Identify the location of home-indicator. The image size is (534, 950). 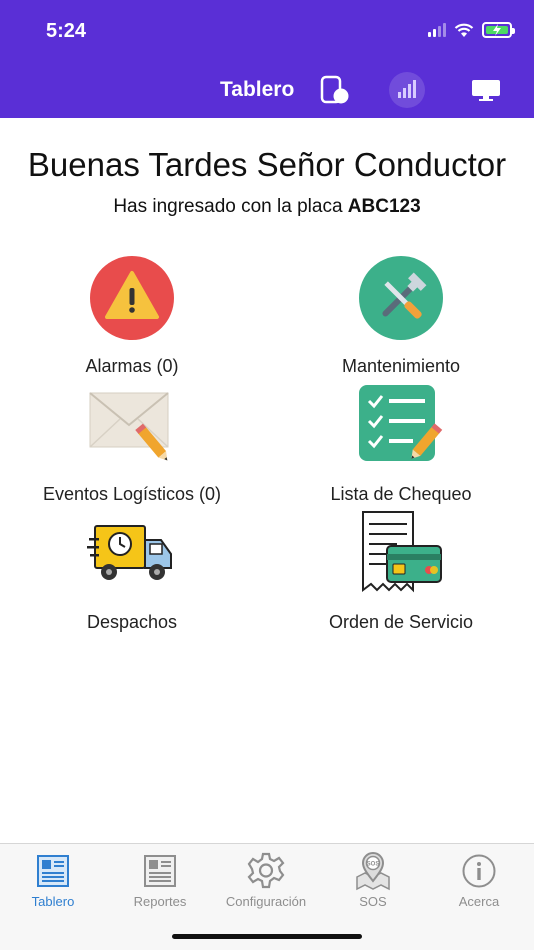
(267, 936).